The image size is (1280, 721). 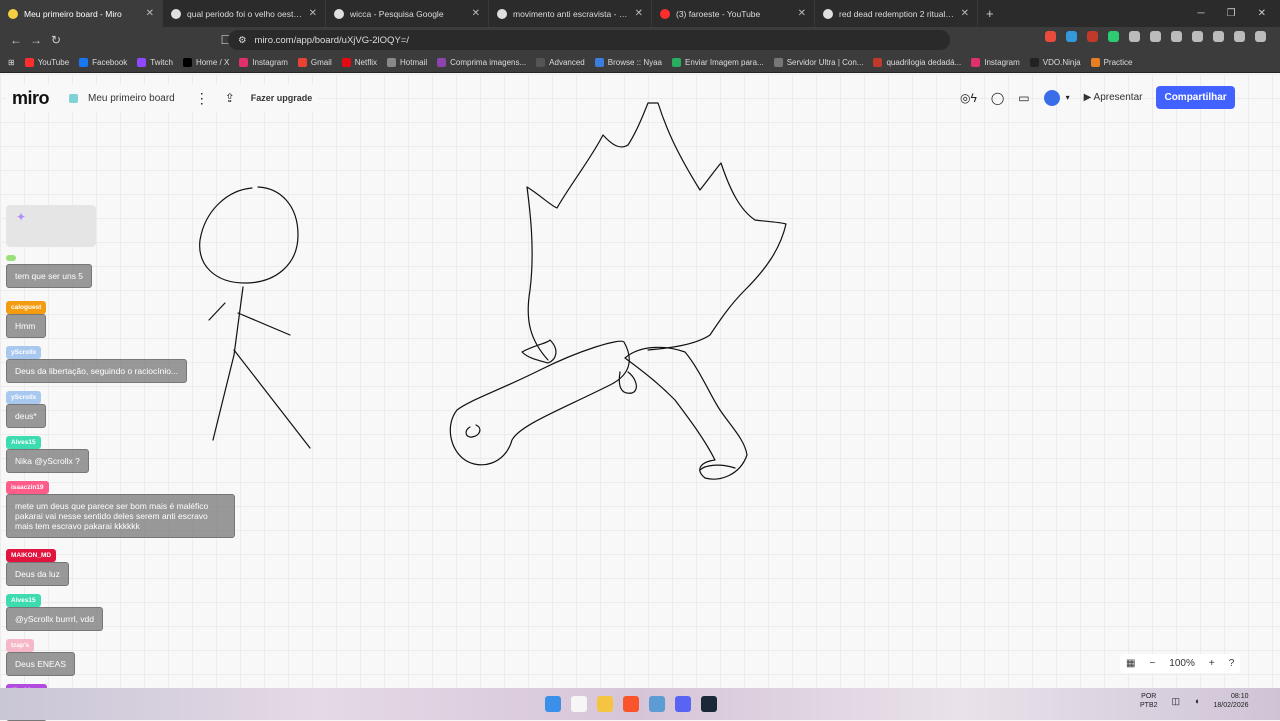 I want to click on export-icon: ⇪, so click(x=230, y=98).